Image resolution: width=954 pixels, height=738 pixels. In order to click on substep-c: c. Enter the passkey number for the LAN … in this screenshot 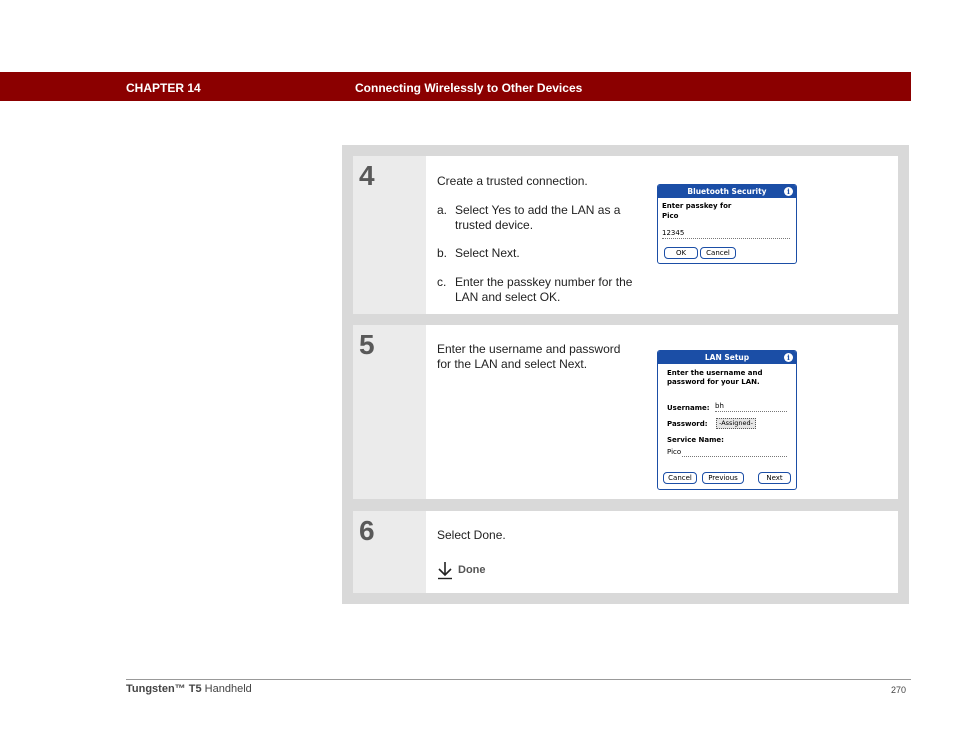, I will do `click(537, 289)`.